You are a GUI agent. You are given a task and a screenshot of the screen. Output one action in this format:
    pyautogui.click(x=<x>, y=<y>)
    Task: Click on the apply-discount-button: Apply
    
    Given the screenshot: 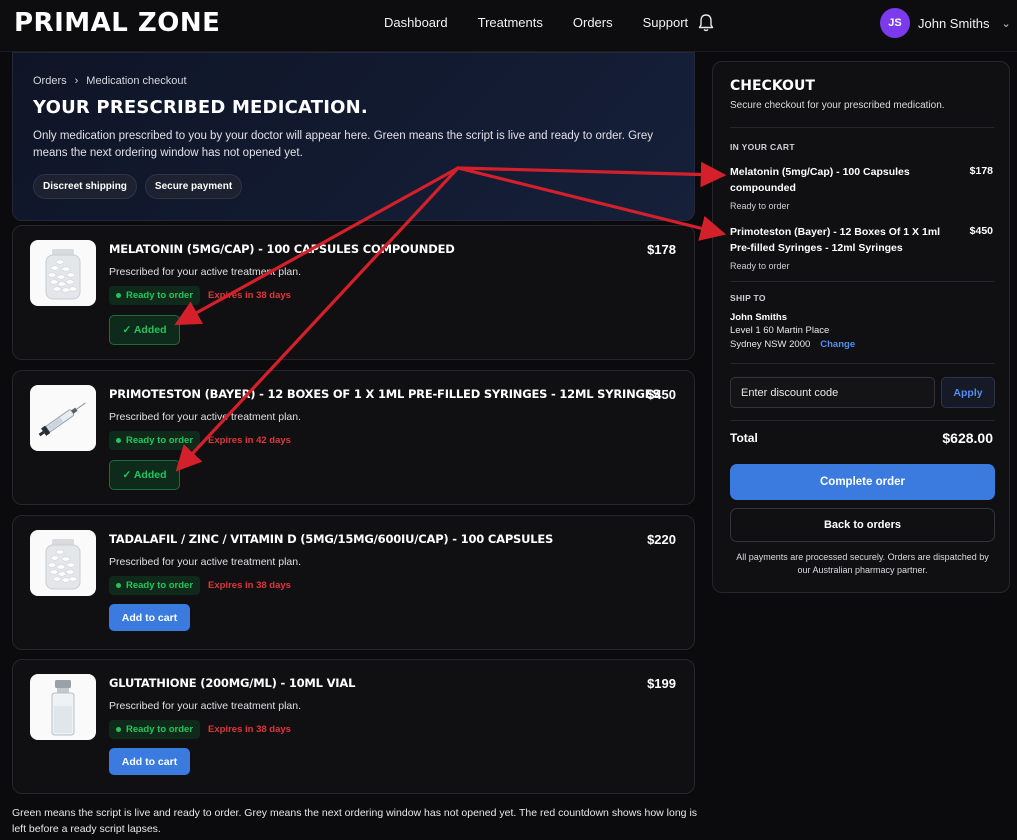 What is the action you would take?
    pyautogui.click(x=968, y=392)
    